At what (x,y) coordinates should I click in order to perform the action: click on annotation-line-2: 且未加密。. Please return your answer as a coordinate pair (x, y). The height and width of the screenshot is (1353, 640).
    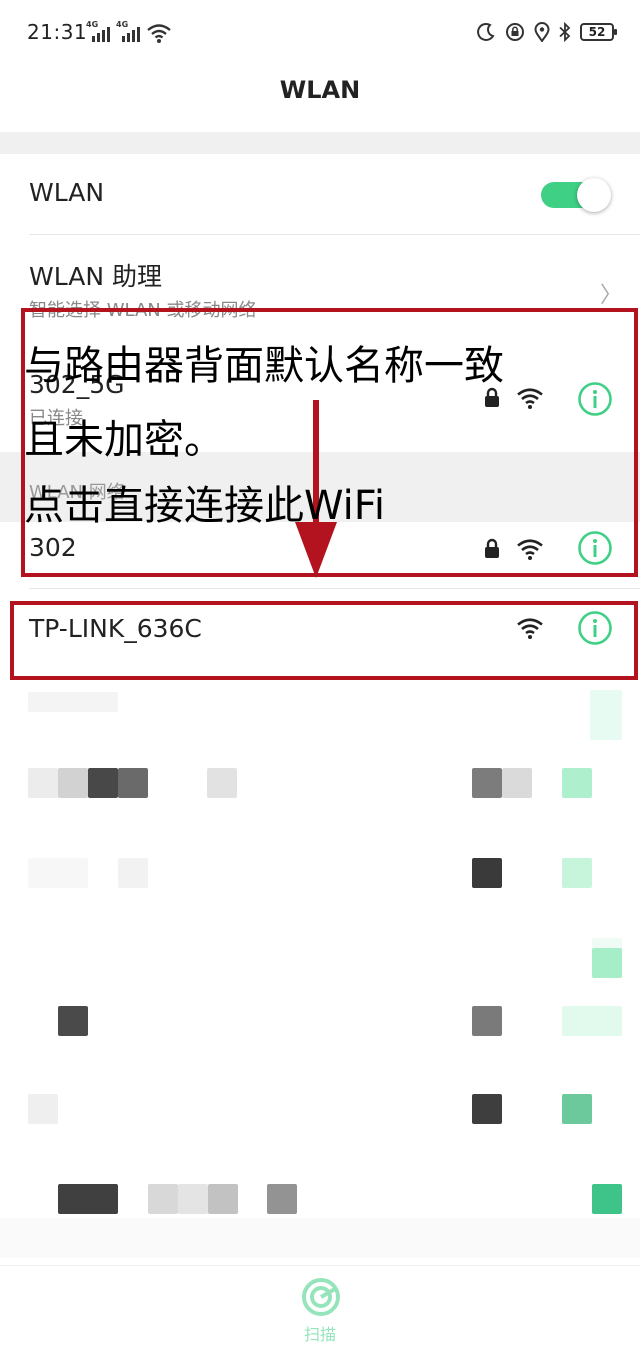
    Looking at the image, I should click on (124, 440).